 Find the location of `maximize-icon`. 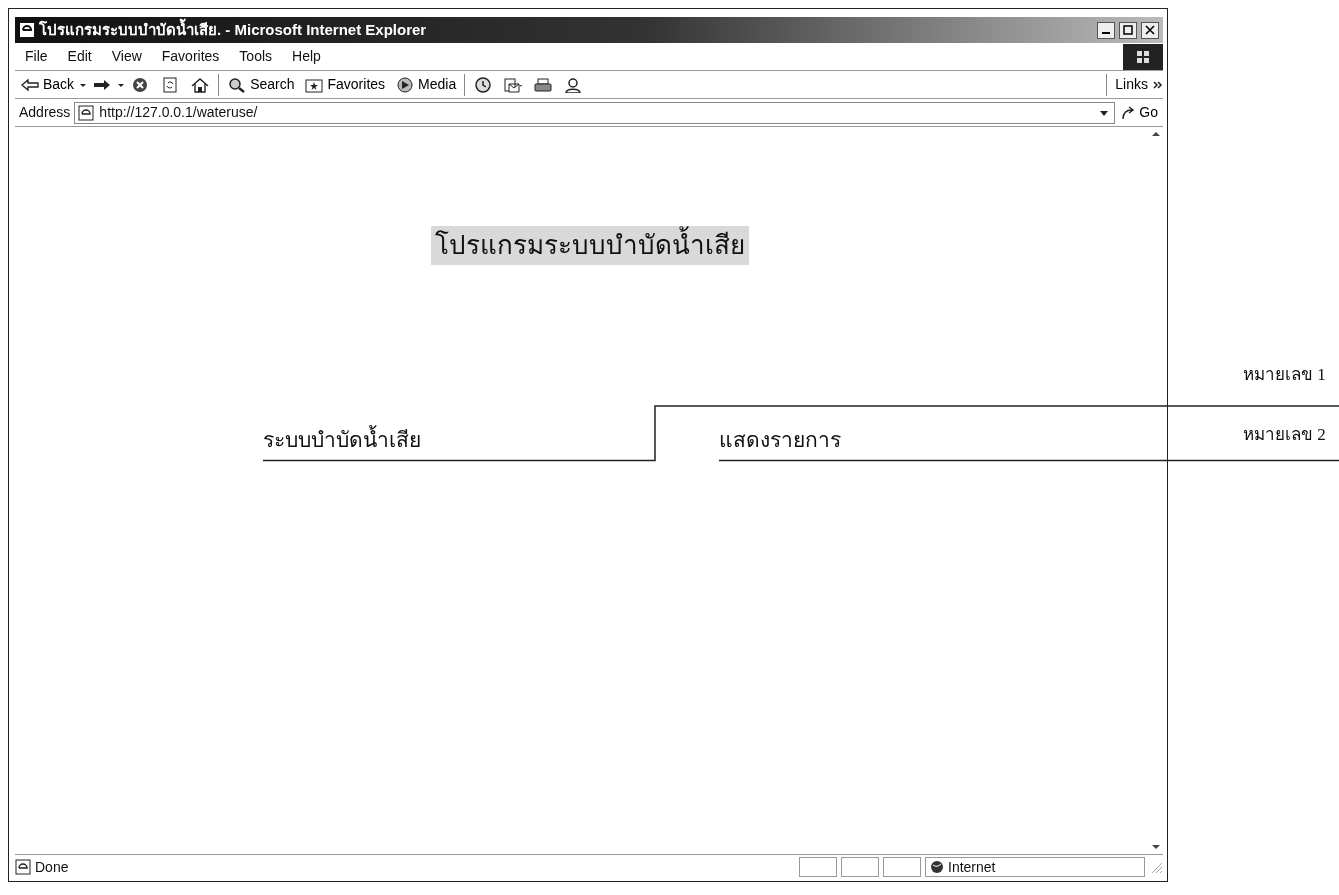

maximize-icon is located at coordinates (1128, 30).